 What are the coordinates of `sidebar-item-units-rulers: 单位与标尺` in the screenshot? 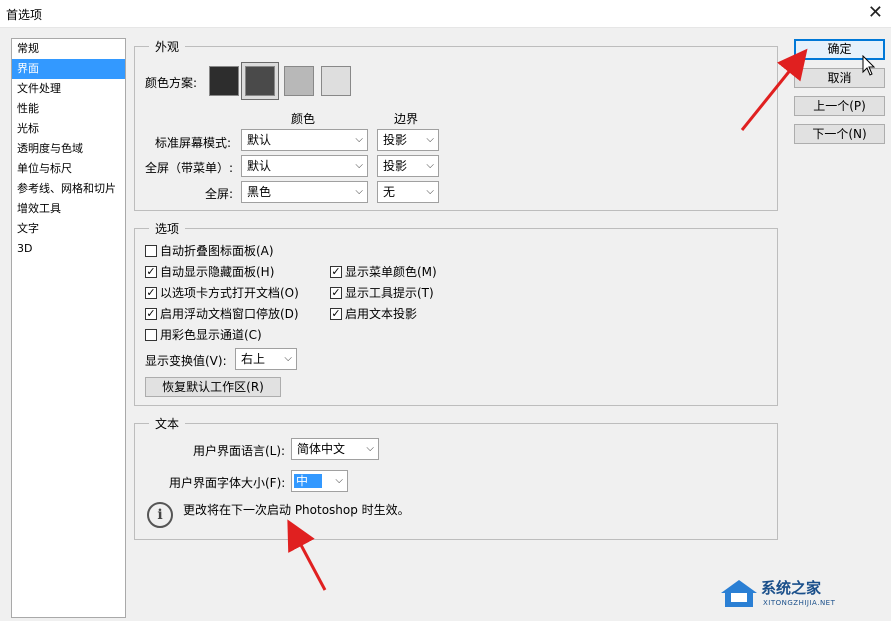 It's located at (68, 169).